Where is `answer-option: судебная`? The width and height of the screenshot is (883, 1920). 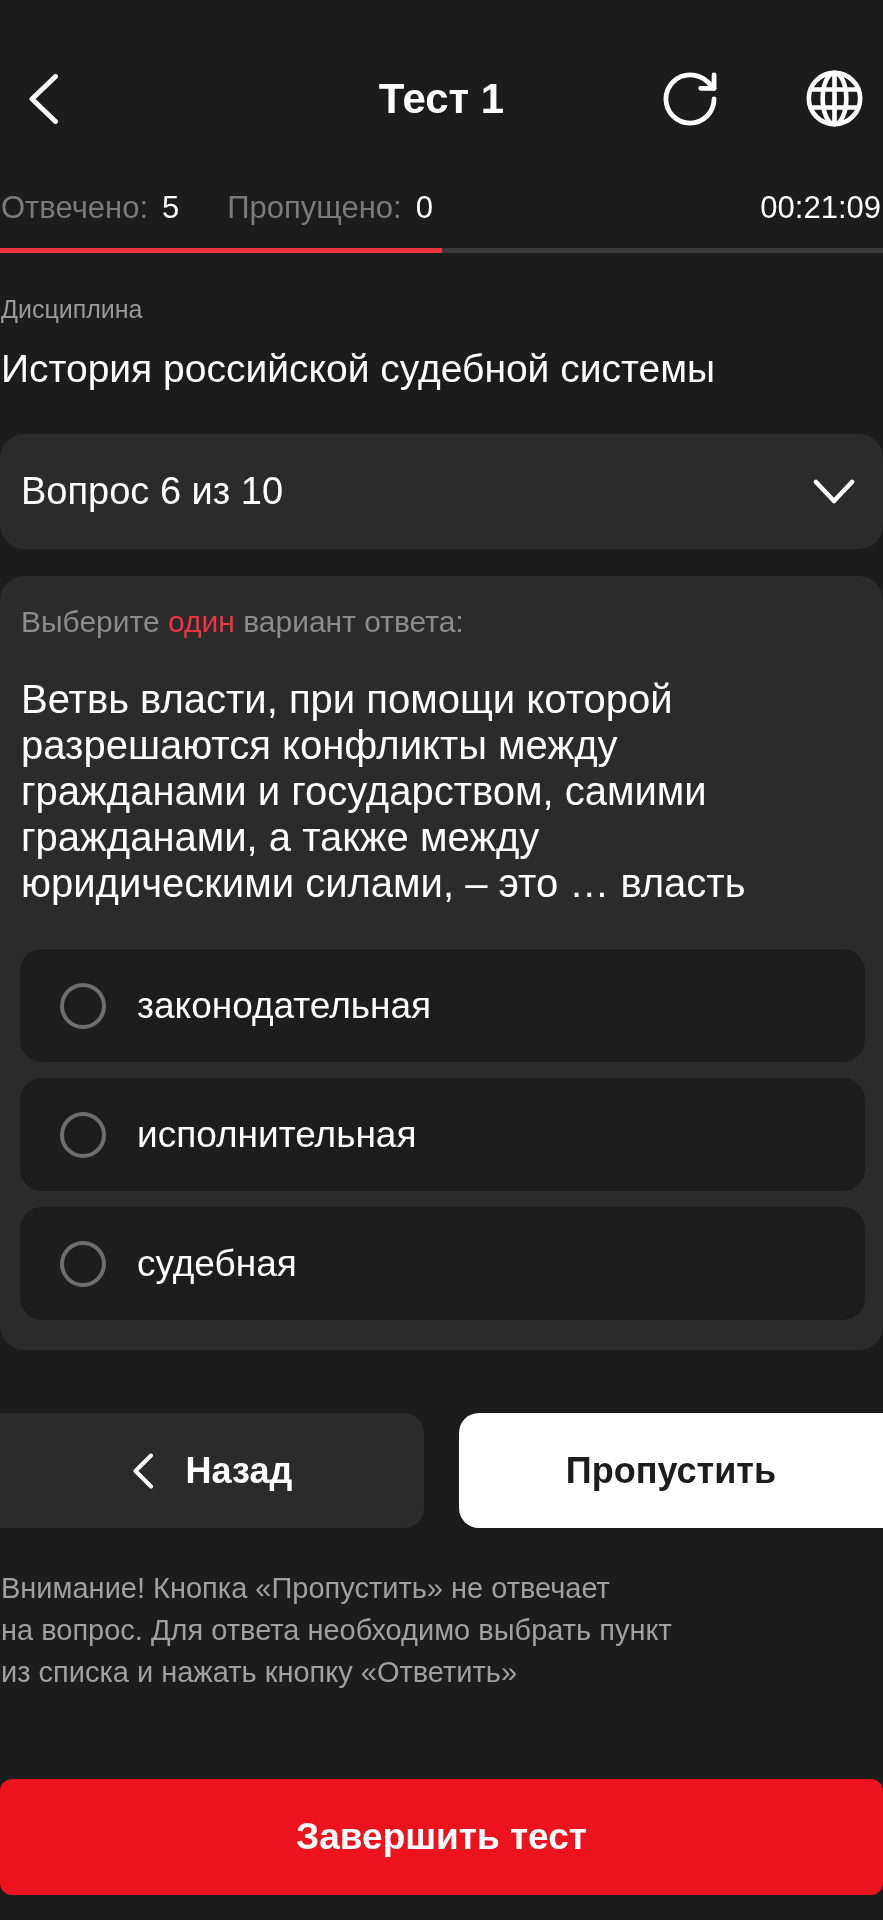 answer-option: судебная is located at coordinates (442, 1263).